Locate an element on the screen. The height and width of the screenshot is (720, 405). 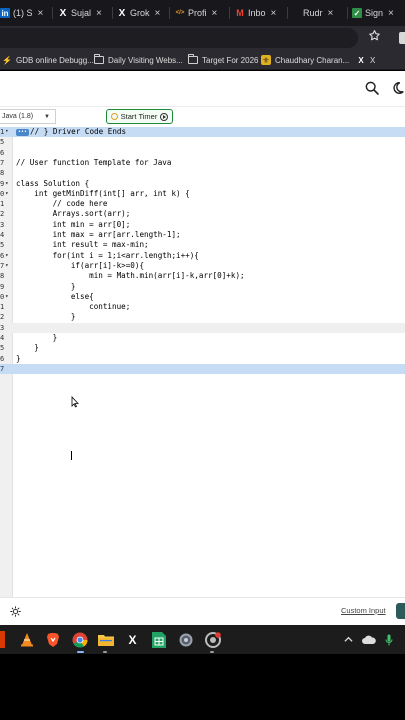
search-icon is located at coordinates (372, 88).